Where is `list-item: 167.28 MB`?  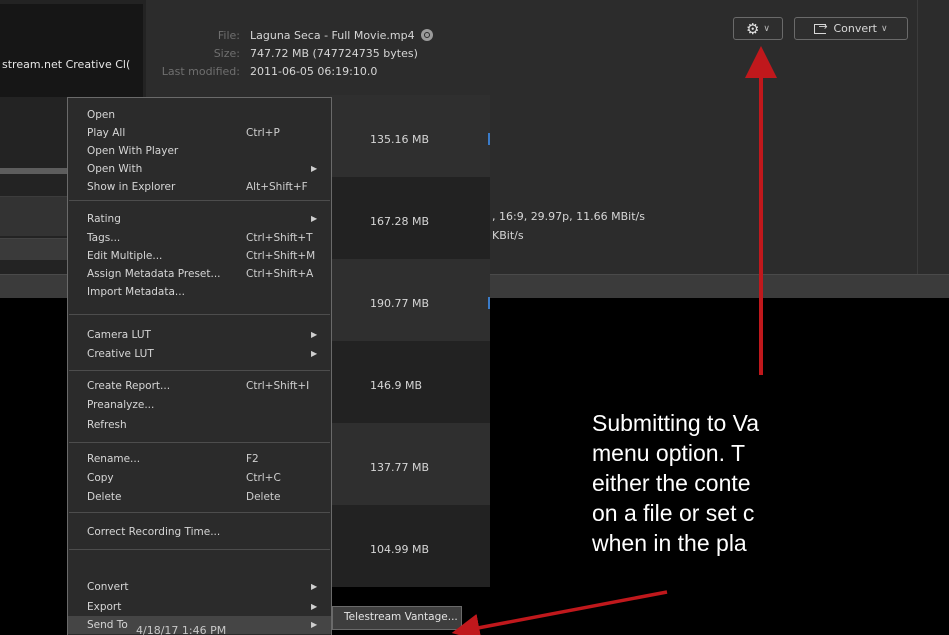
list-item: 167.28 MB is located at coordinates (410, 218).